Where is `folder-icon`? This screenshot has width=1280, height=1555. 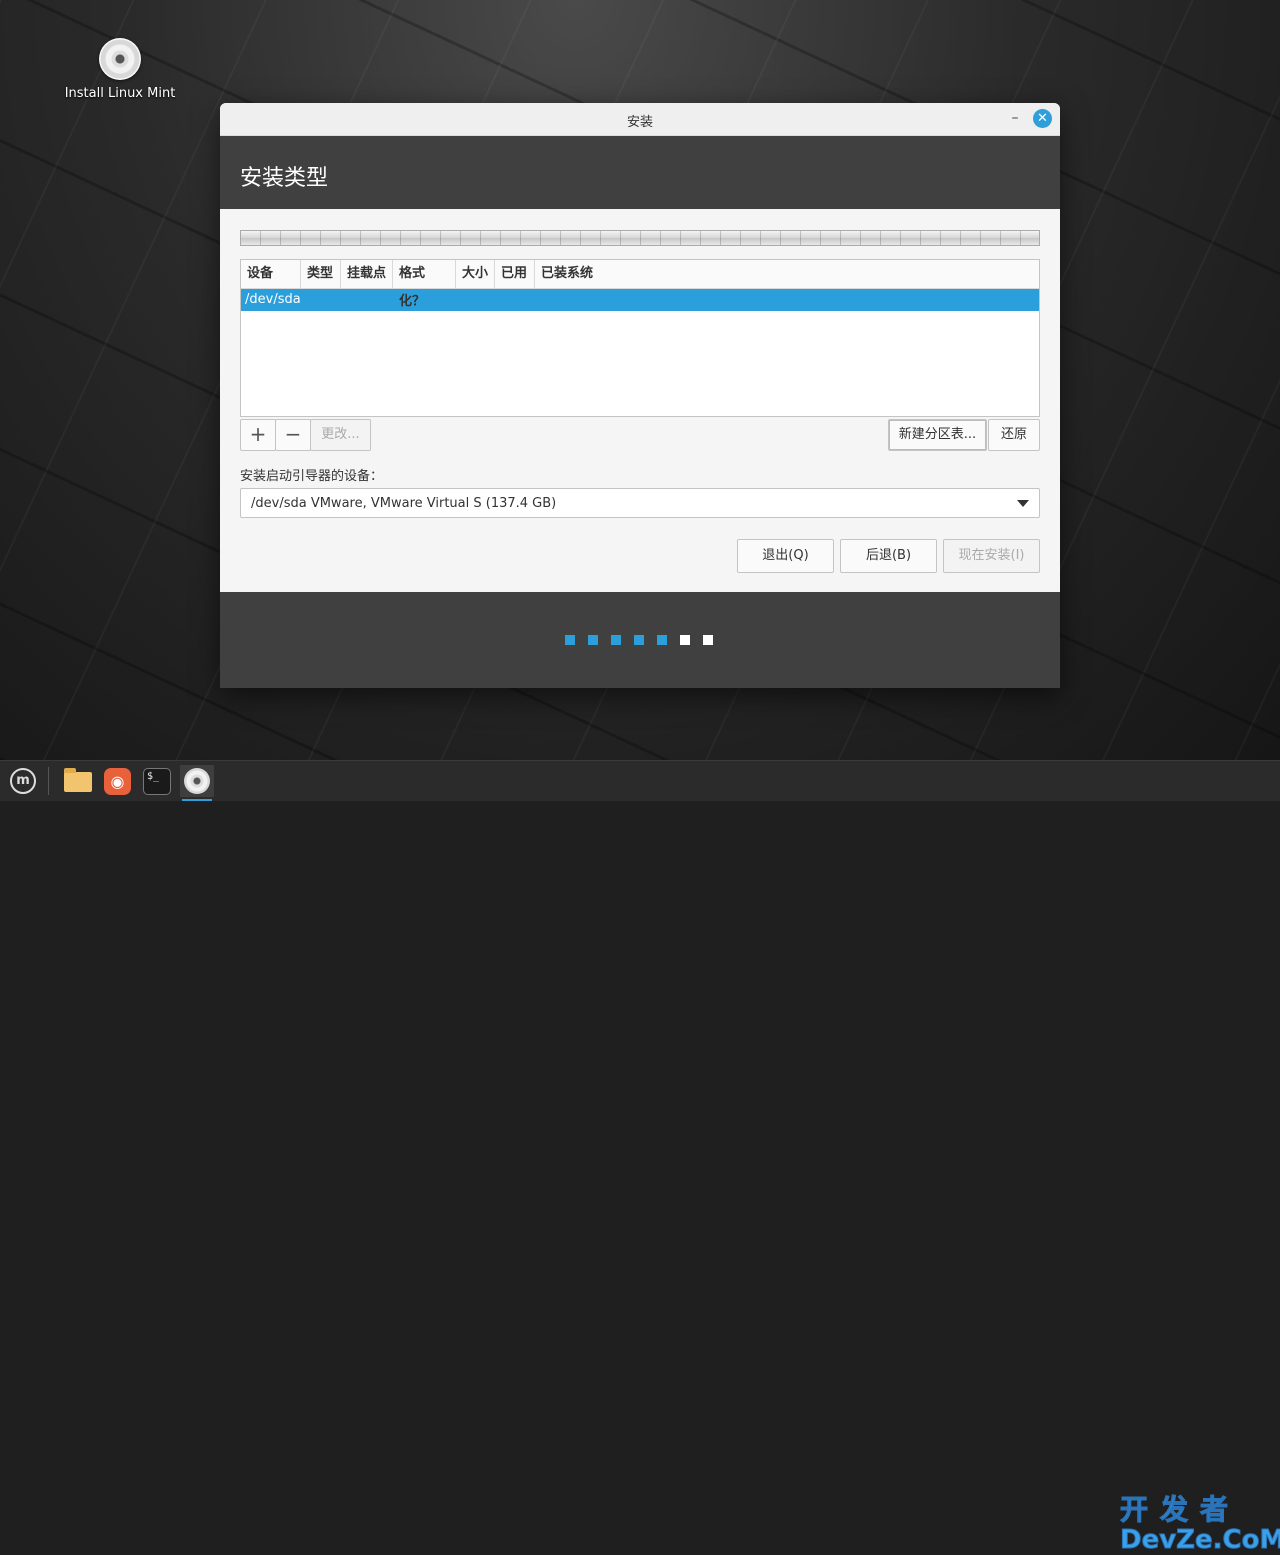 folder-icon is located at coordinates (78, 780).